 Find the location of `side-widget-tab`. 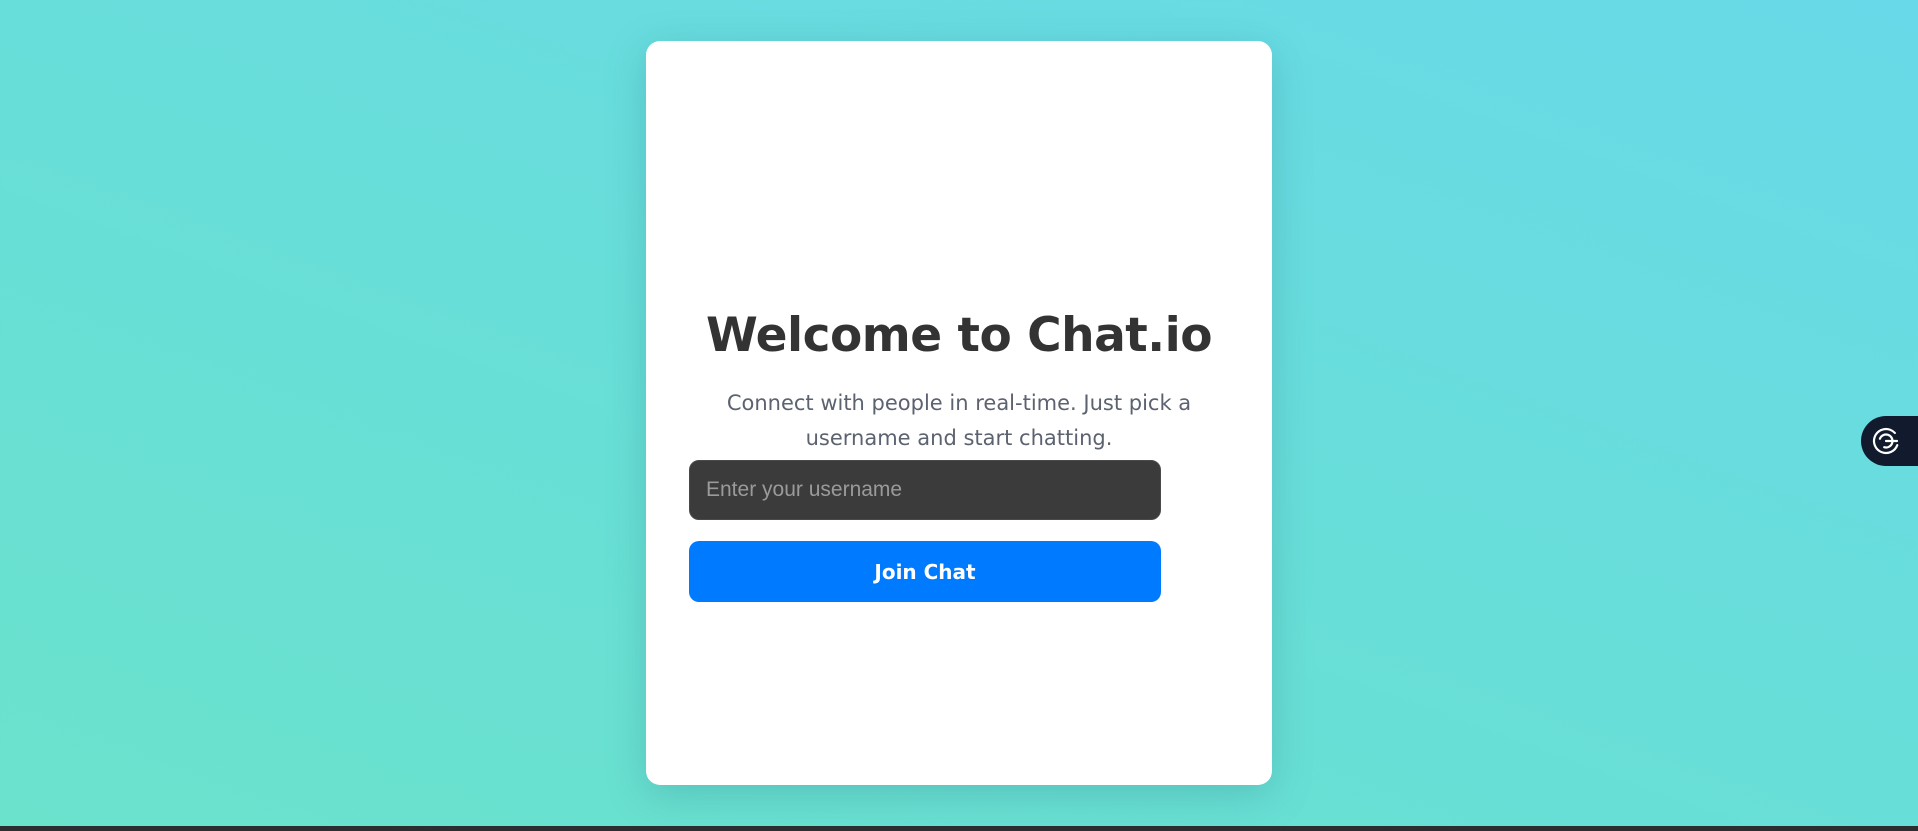

side-widget-tab is located at coordinates (1889, 441).